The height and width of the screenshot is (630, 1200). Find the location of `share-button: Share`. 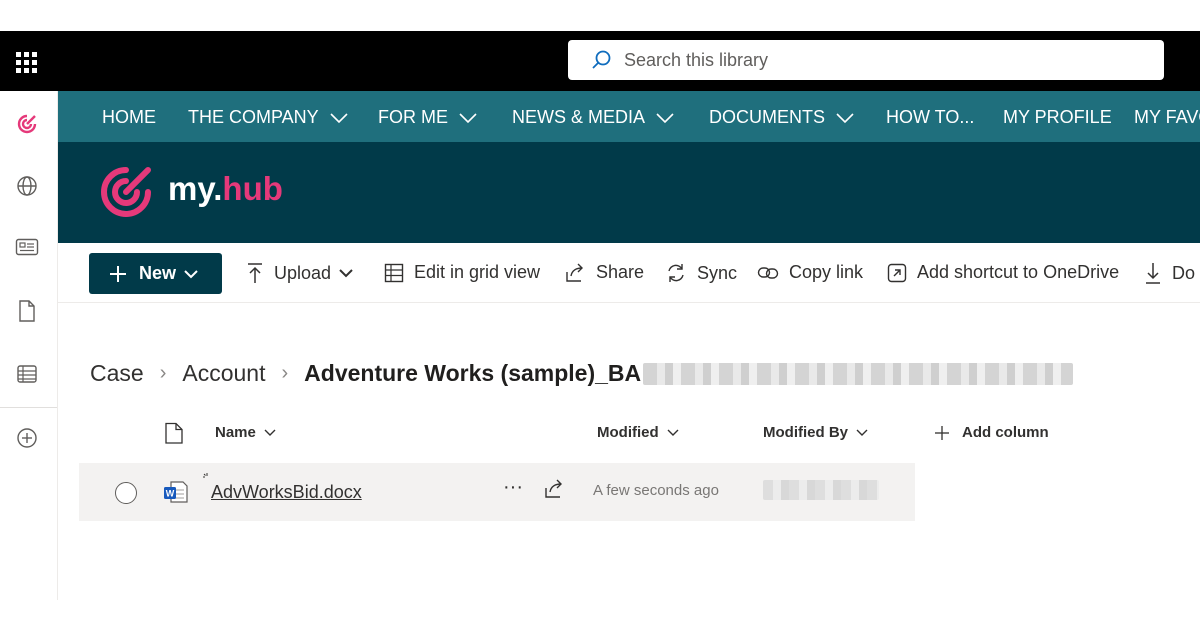

share-button: Share is located at coordinates (604, 272).